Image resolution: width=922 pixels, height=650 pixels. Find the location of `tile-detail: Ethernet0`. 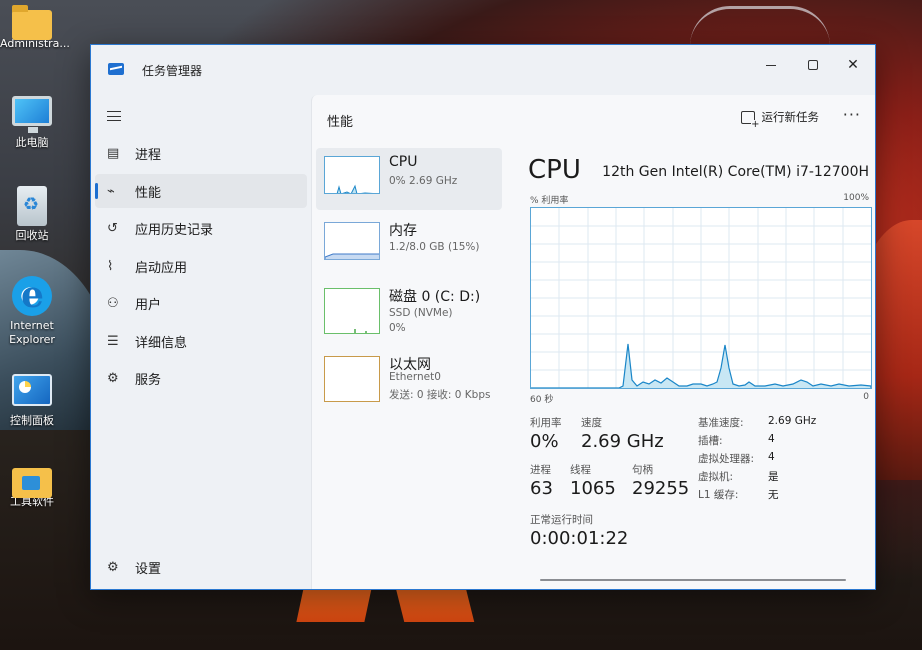

tile-detail: Ethernet0 is located at coordinates (415, 377).